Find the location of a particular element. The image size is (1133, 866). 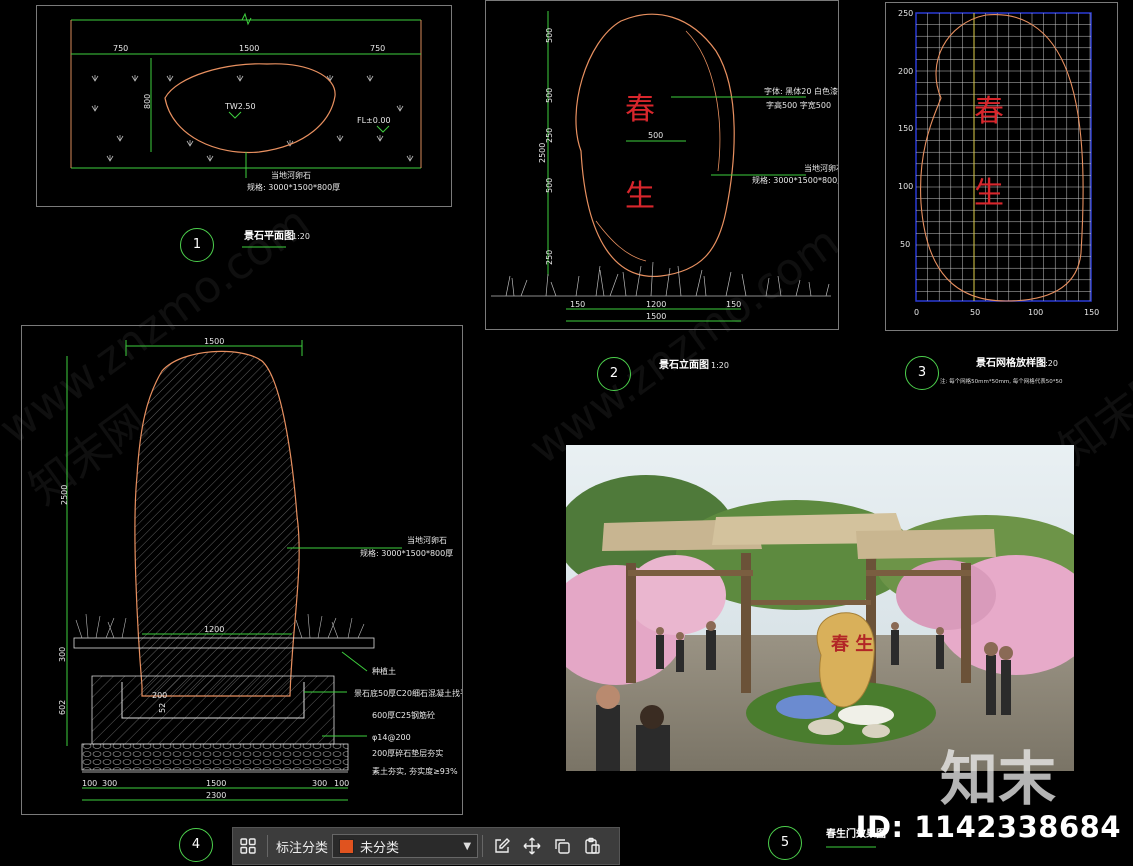

note-sec-spec: 规格: 3000*1500*800厚 is located at coordinates (406, 553).